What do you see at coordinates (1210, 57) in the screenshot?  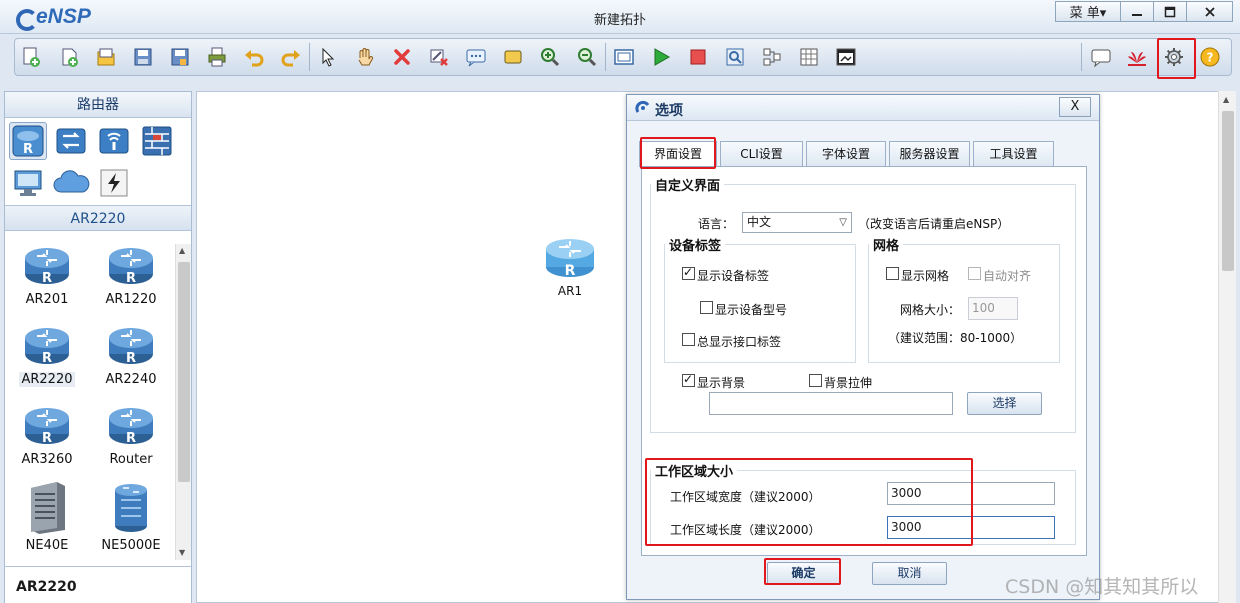 I see `help-button: ?` at bounding box center [1210, 57].